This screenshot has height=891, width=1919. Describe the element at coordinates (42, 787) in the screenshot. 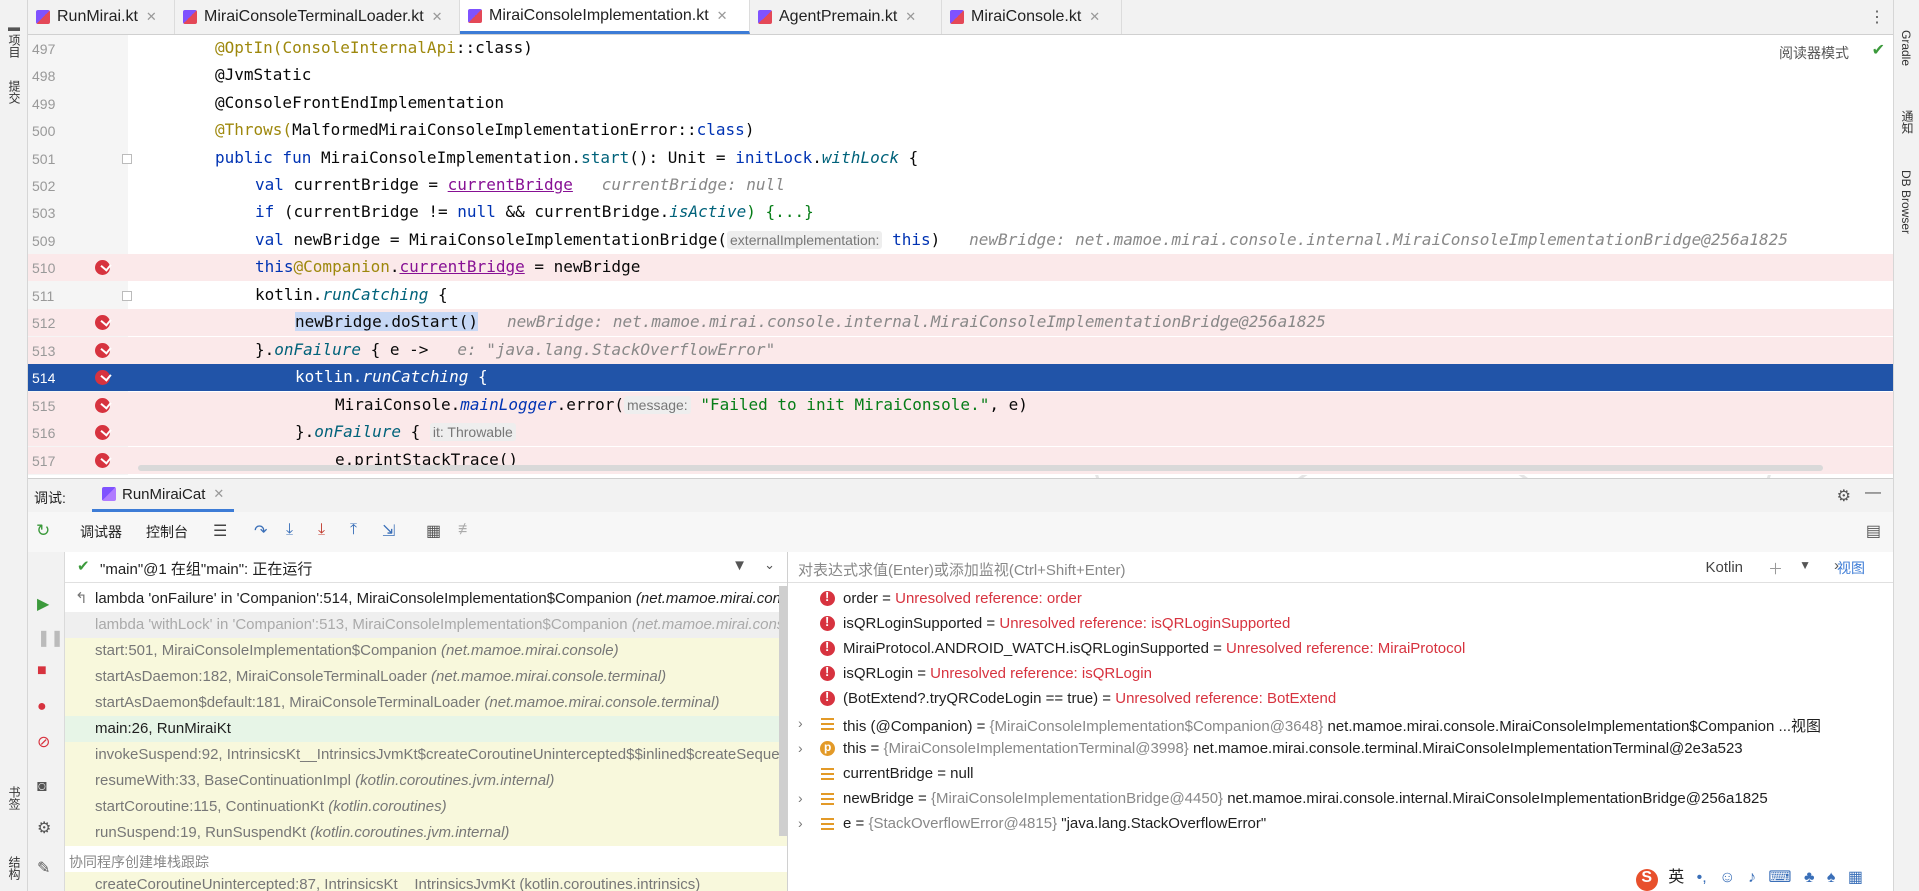

I see `camera-icon: ◙` at that location.